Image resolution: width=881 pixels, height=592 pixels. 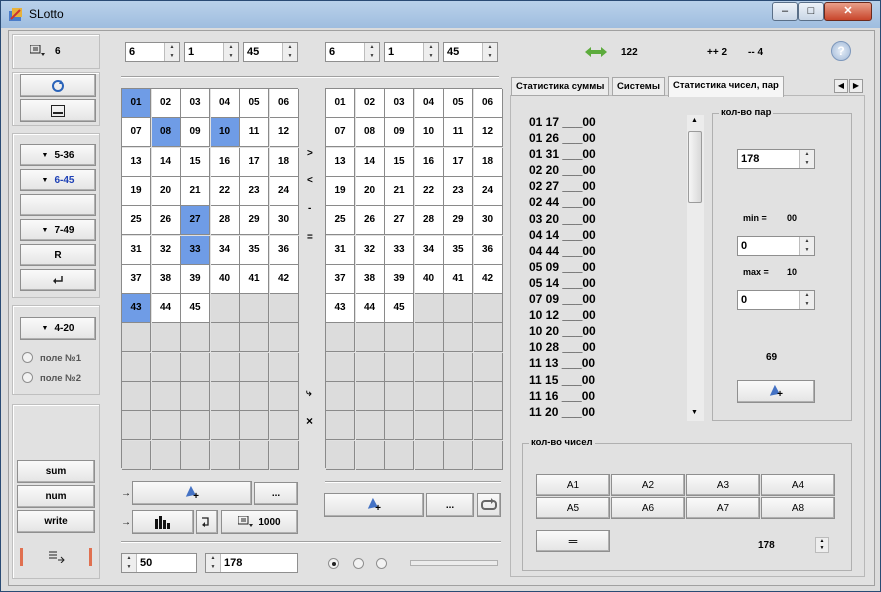 I want to click on number-cell: 13, so click(x=136, y=162).